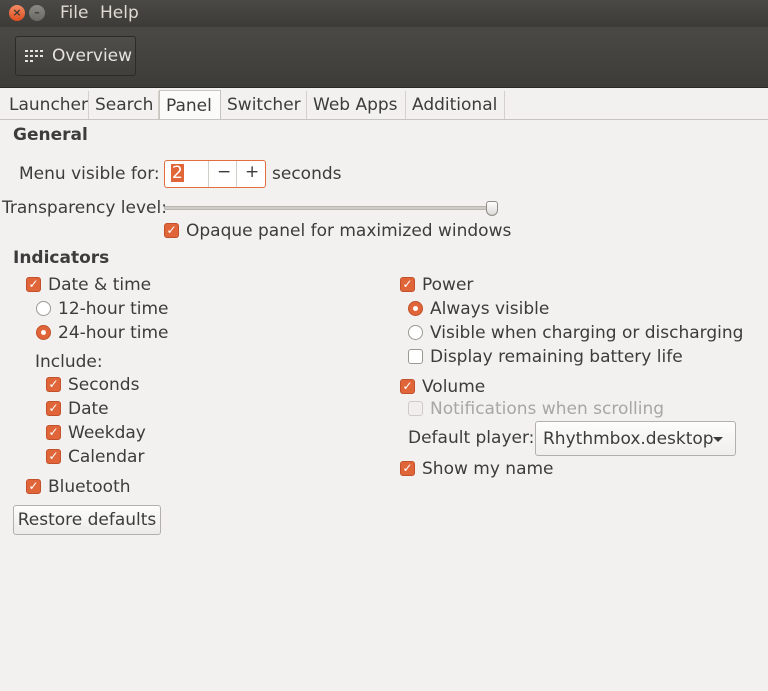  What do you see at coordinates (628, 439) in the screenshot?
I see `default-player-value: Rhythmbox.desktop` at bounding box center [628, 439].